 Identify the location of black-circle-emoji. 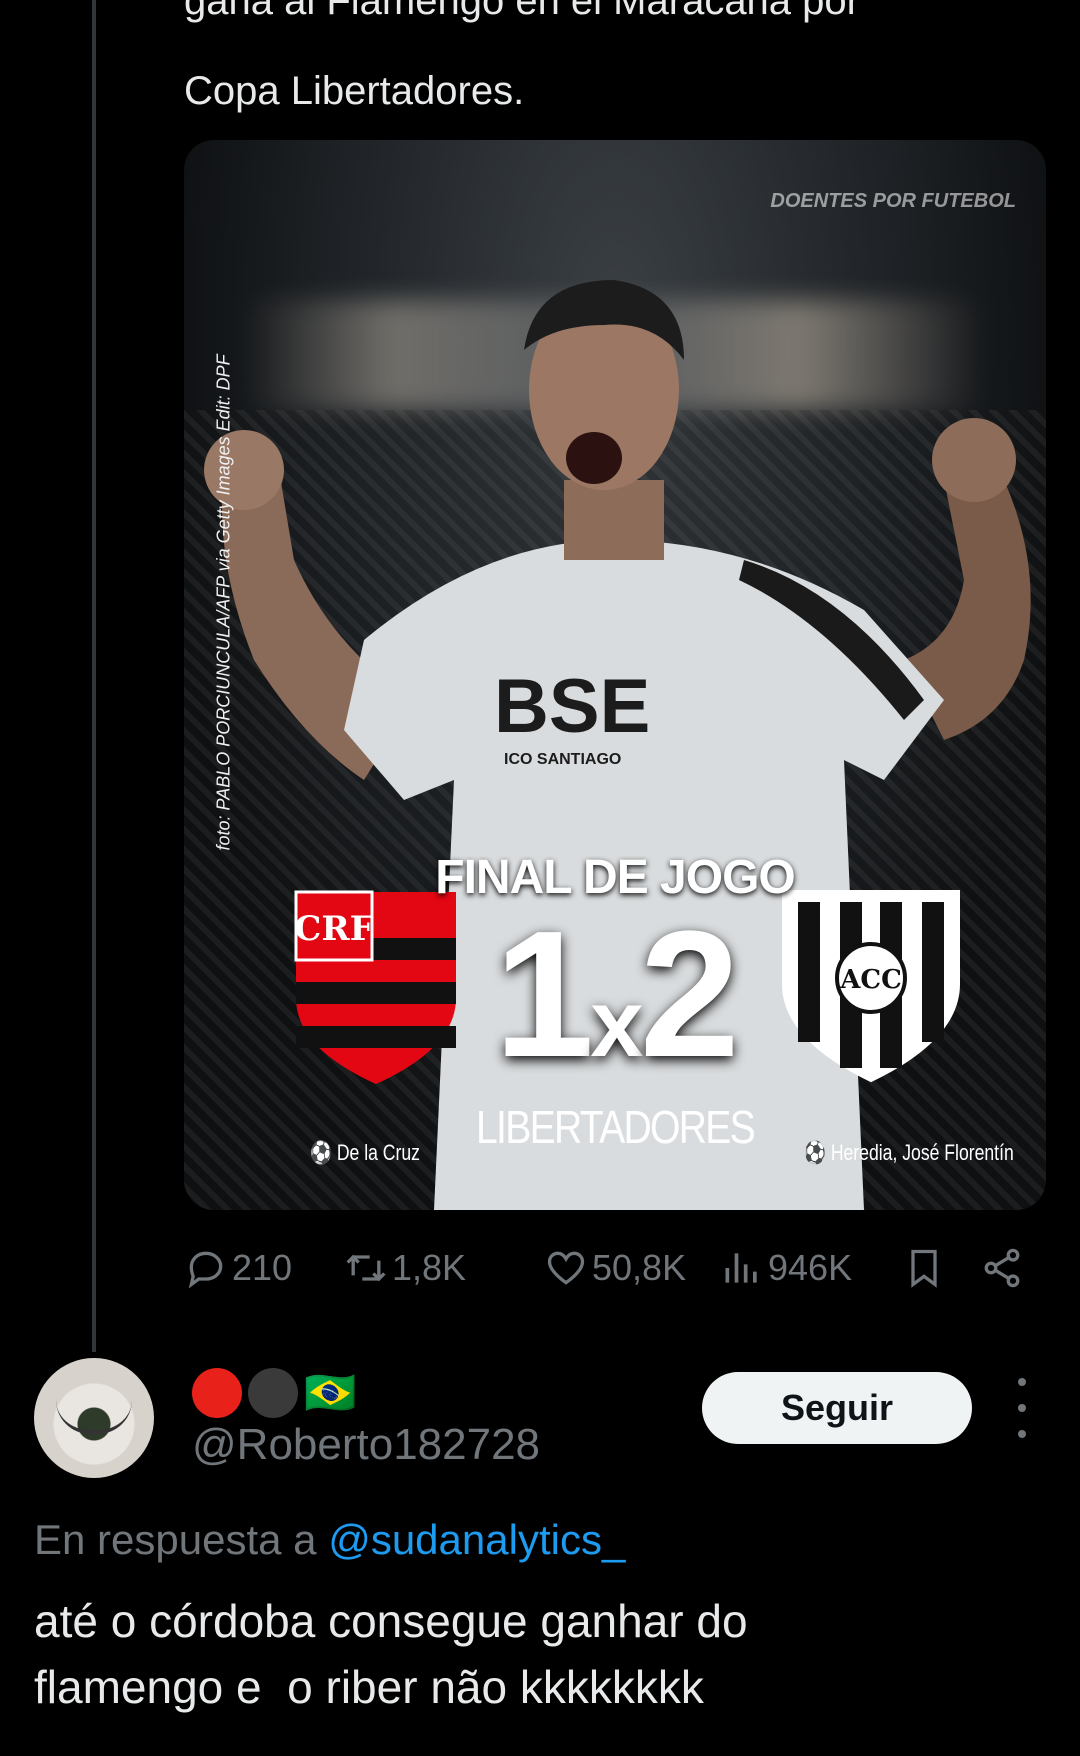
(273, 1393).